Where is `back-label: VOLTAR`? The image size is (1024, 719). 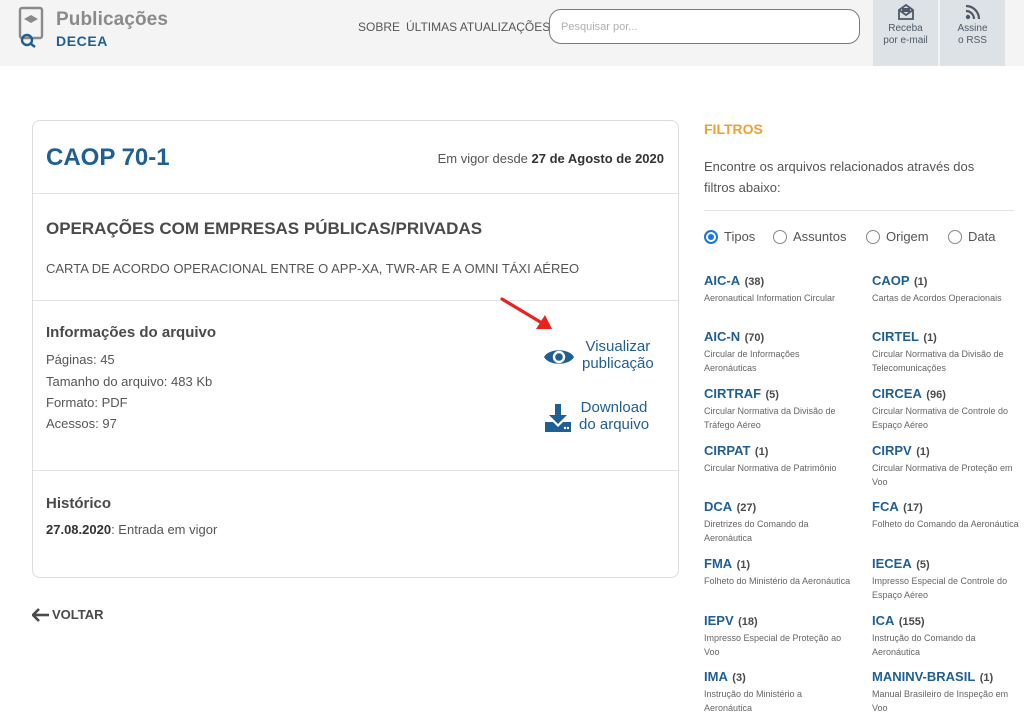
back-label: VOLTAR is located at coordinates (78, 614).